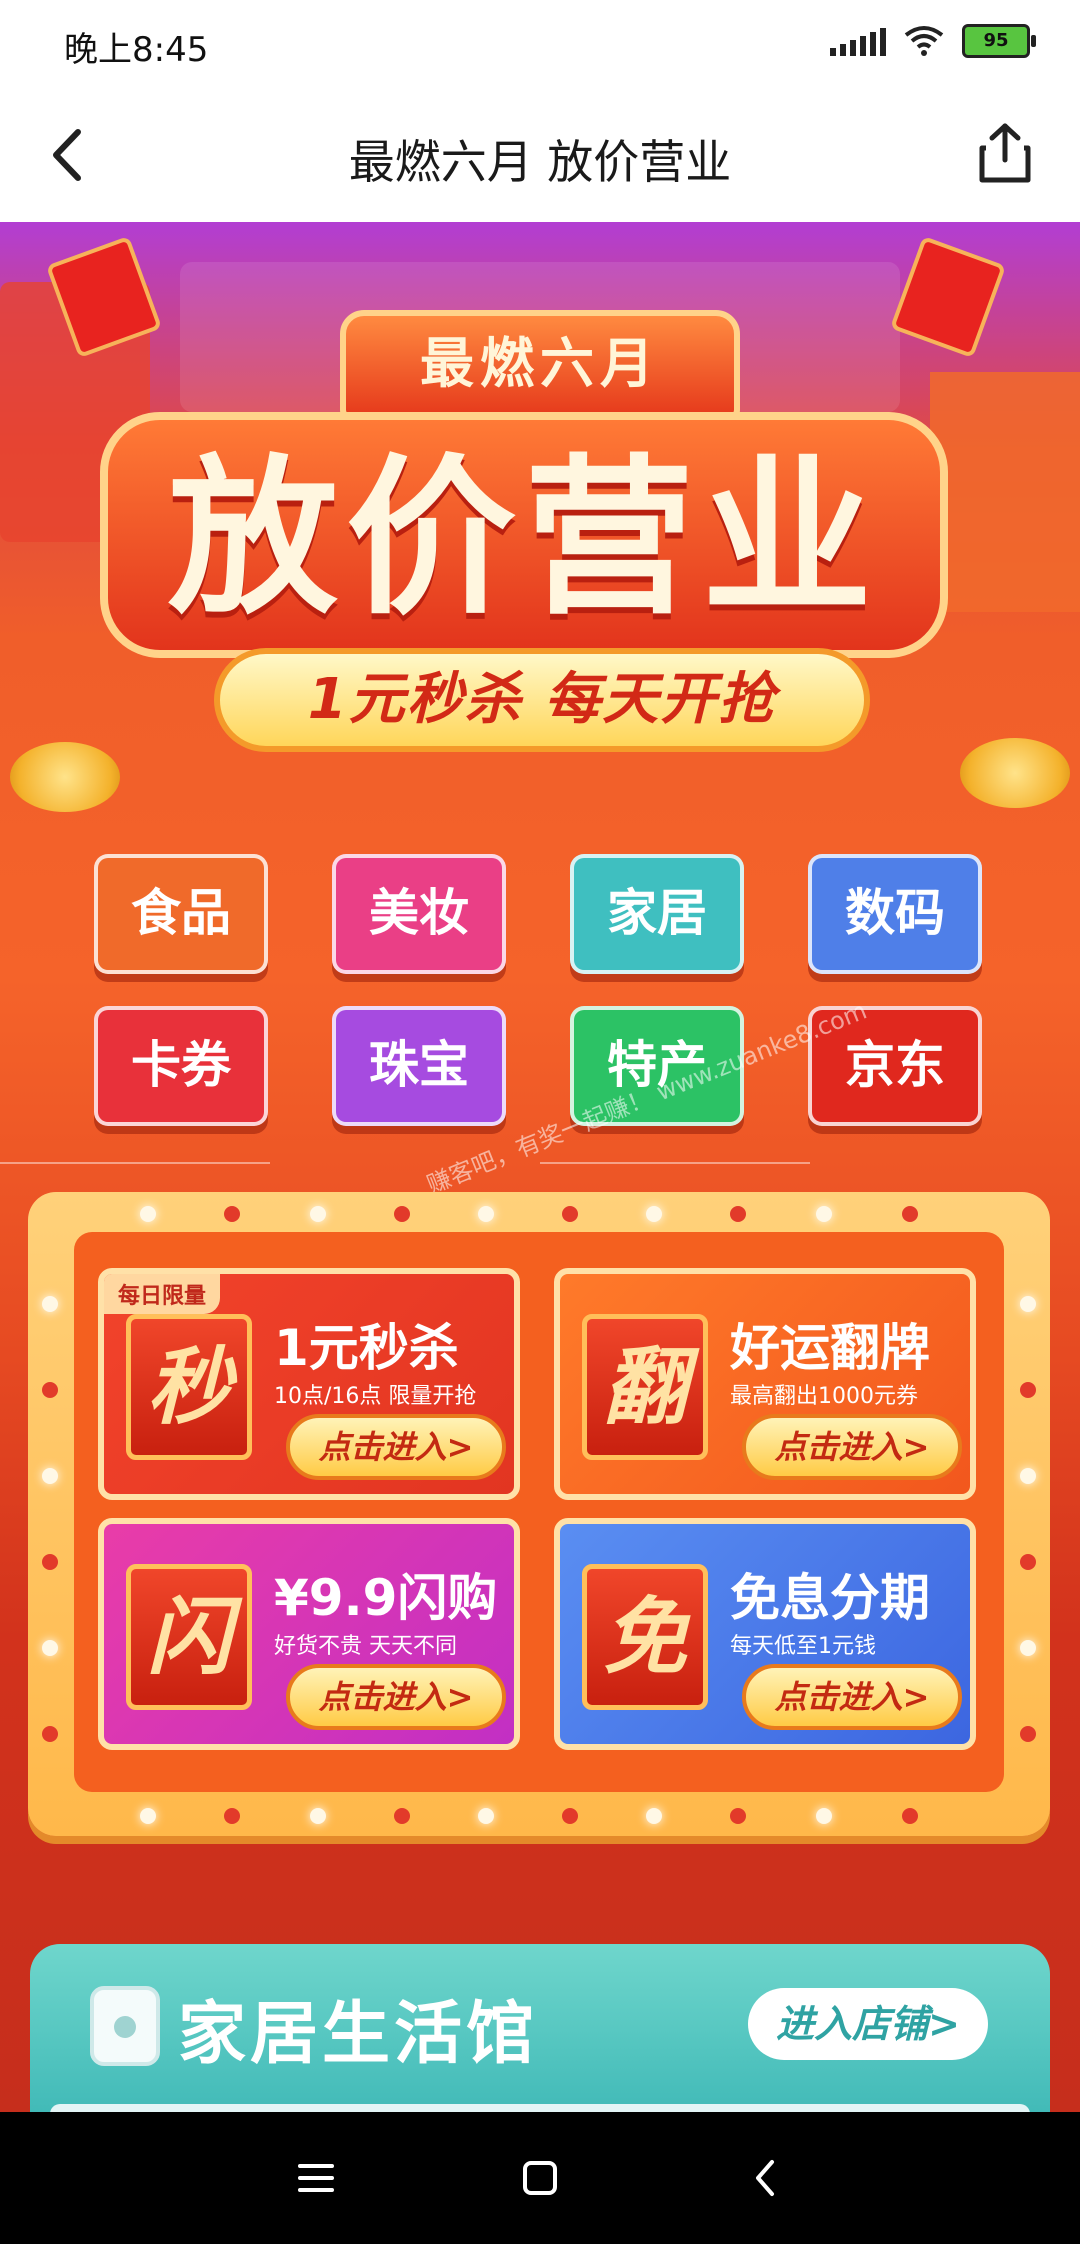 The image size is (1080, 2244). What do you see at coordinates (852, 1447) in the screenshot?
I see `flip-enter-button: 点击进入>` at bounding box center [852, 1447].